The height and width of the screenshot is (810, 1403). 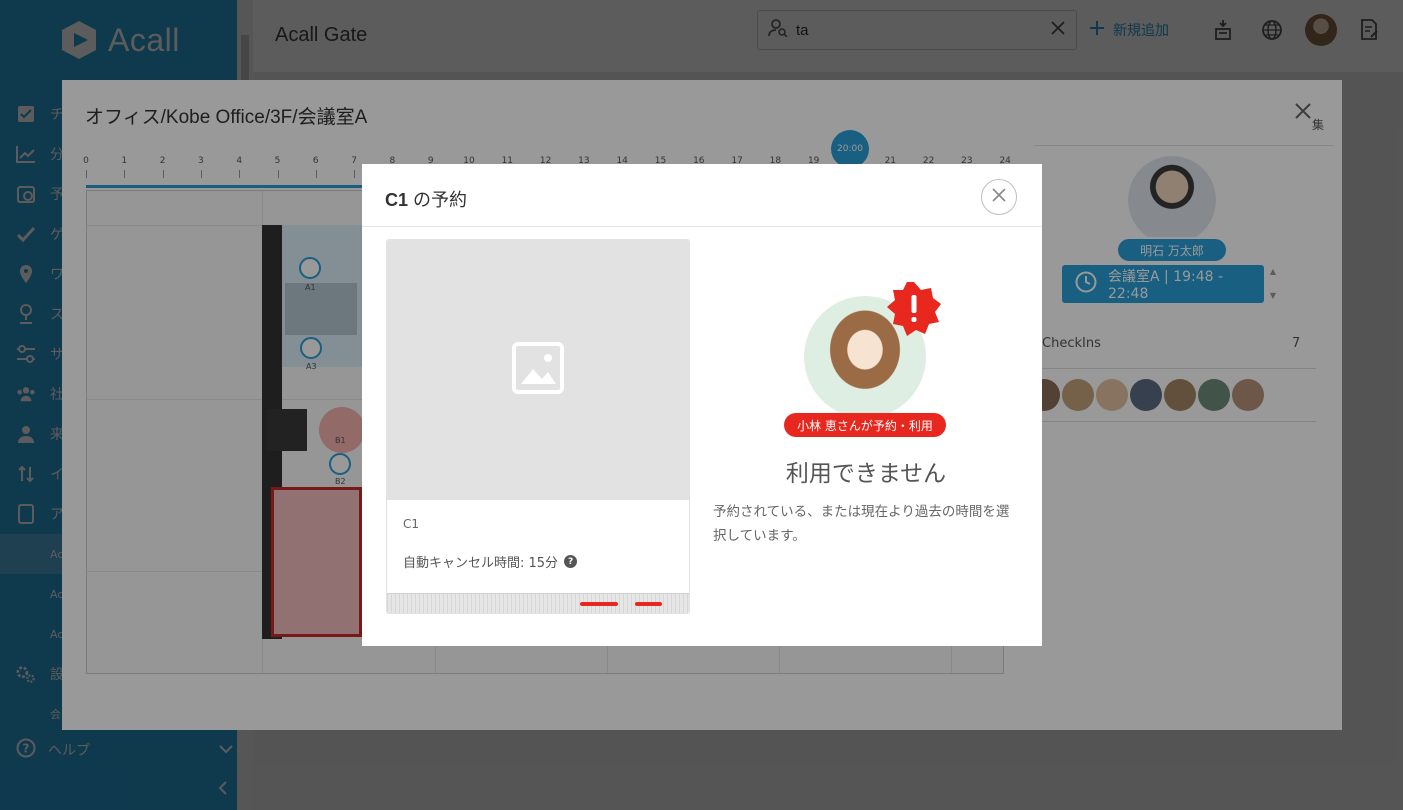 I want to click on seat-name: C1, so click(x=411, y=524).